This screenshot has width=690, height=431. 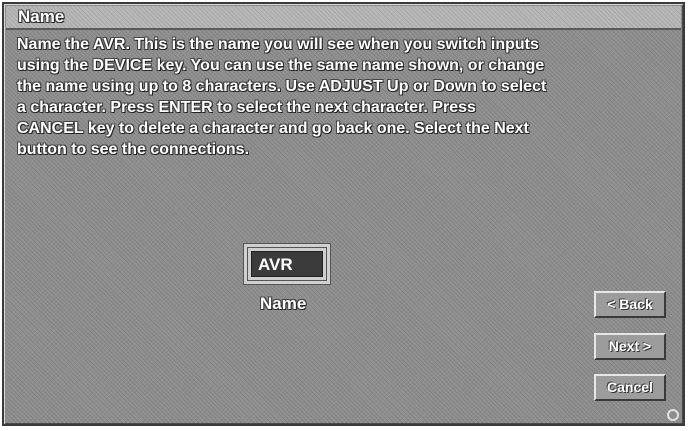 I want to click on cancel-button: Cancel, so click(x=630, y=387).